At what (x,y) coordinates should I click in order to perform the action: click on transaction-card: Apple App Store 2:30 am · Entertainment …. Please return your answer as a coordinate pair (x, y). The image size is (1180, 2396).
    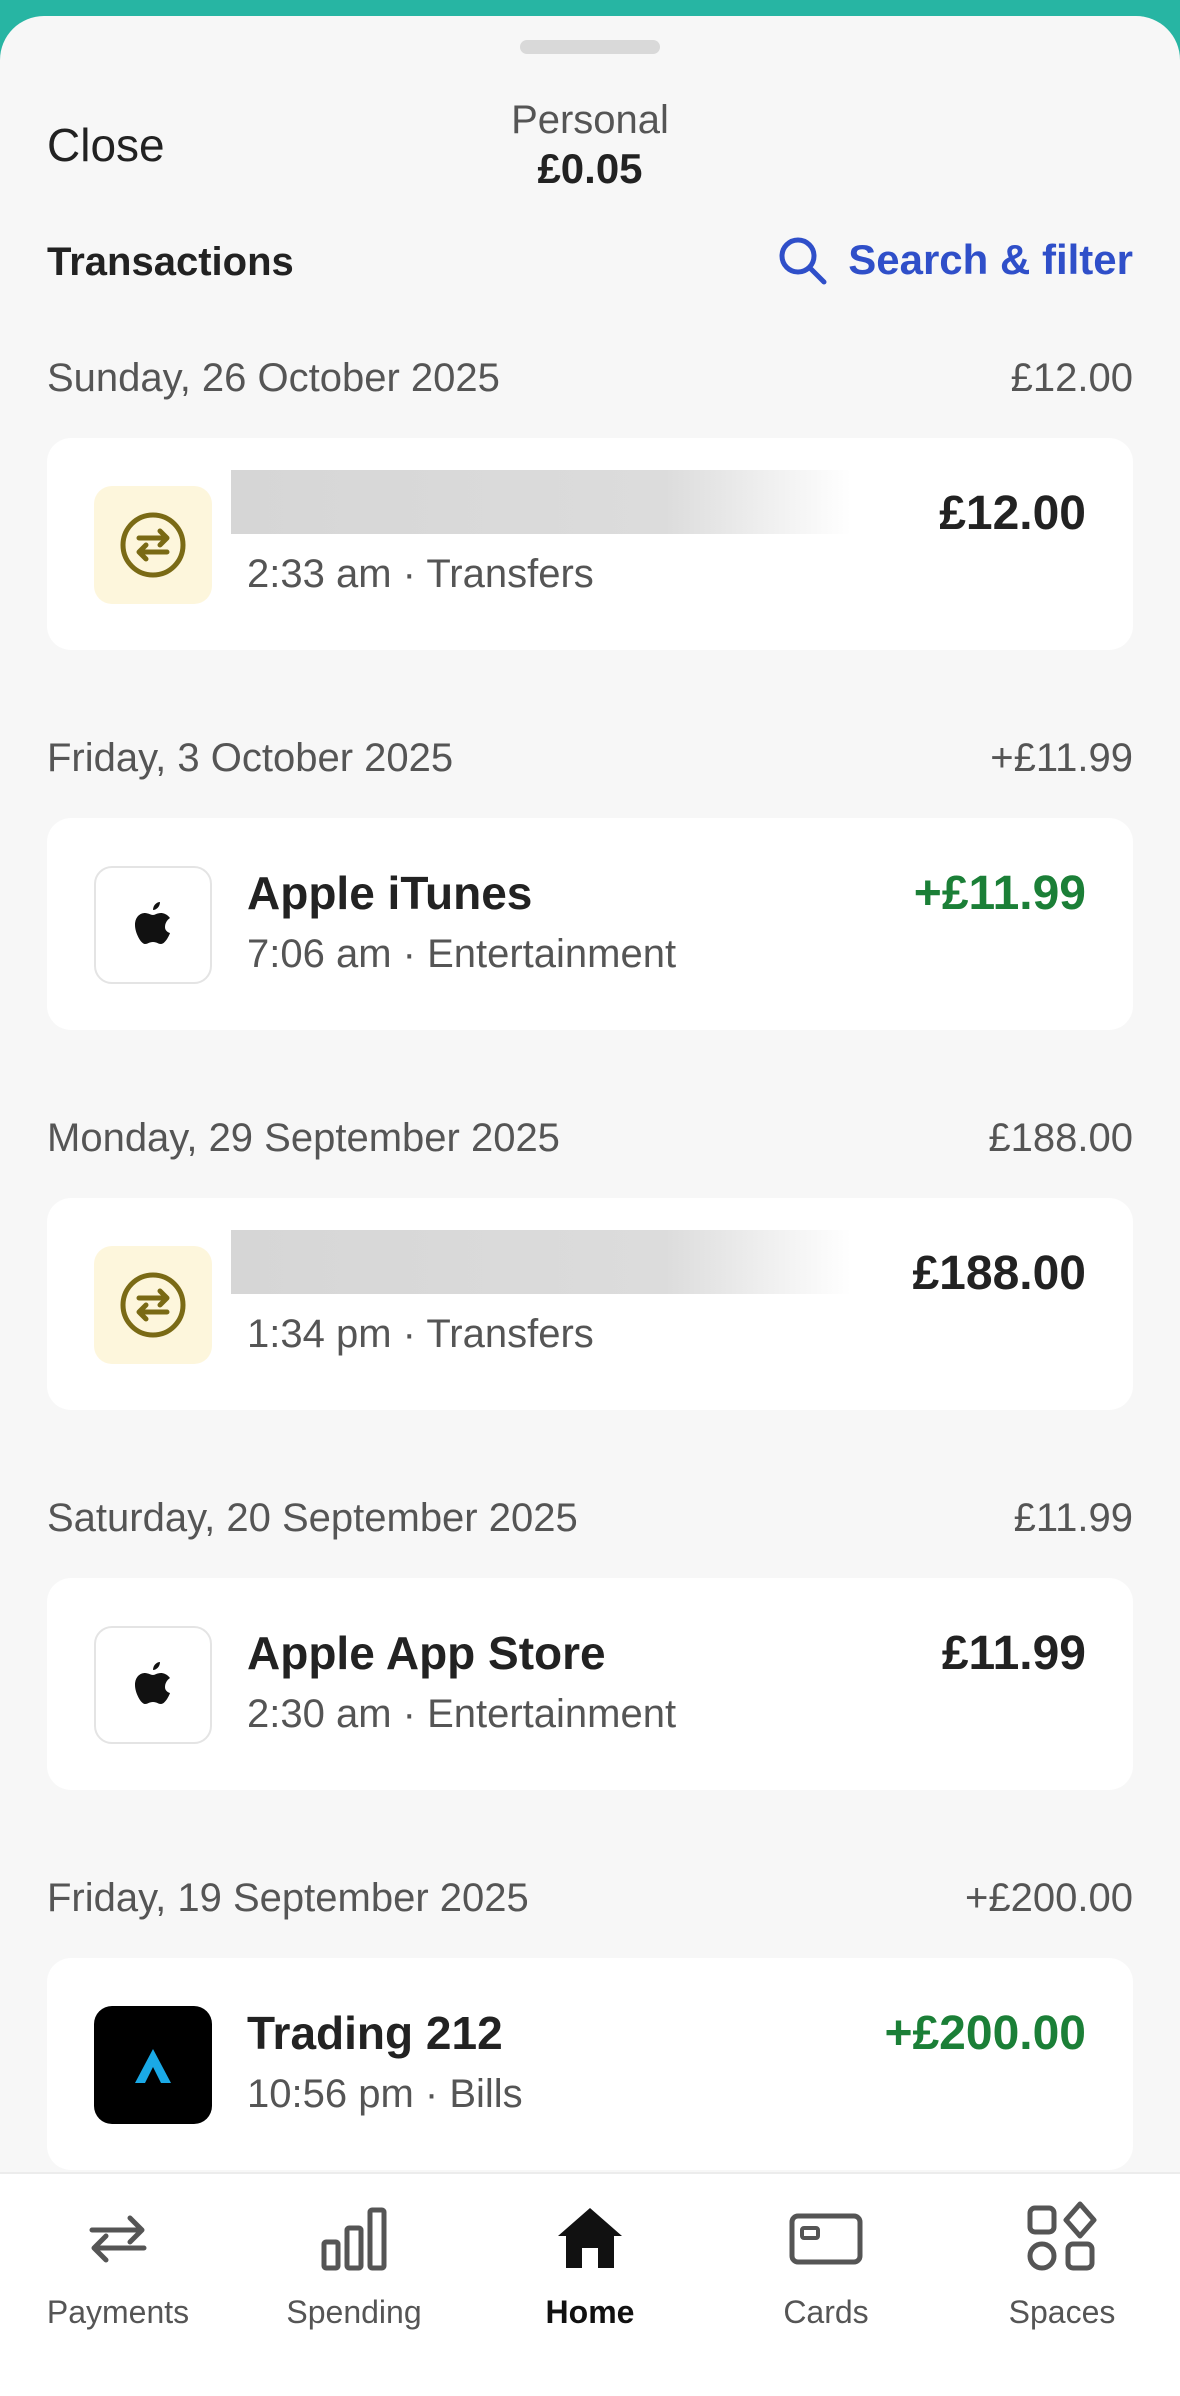
    Looking at the image, I should click on (590, 1684).